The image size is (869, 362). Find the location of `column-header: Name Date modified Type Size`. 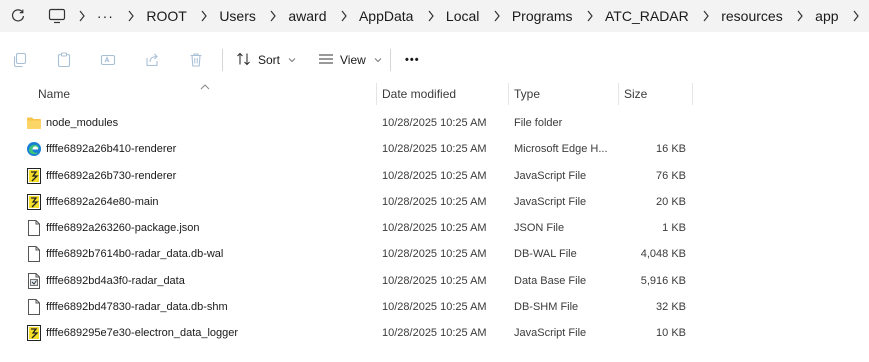

column-header: Name Date modified Type Size is located at coordinates (434, 94).